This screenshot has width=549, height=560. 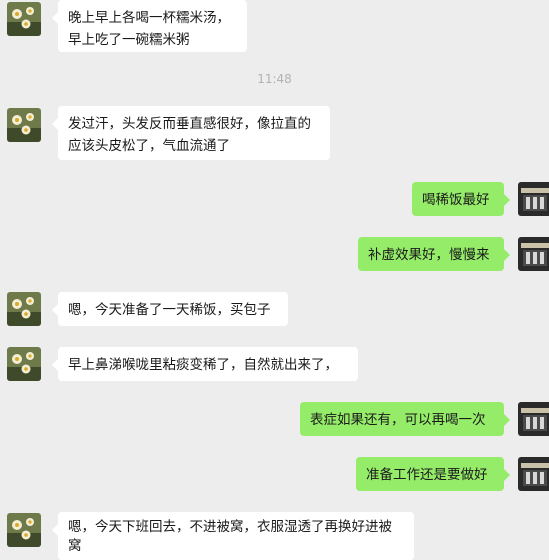 I want to click on message-timestamp: 11:48, so click(x=274, y=79).